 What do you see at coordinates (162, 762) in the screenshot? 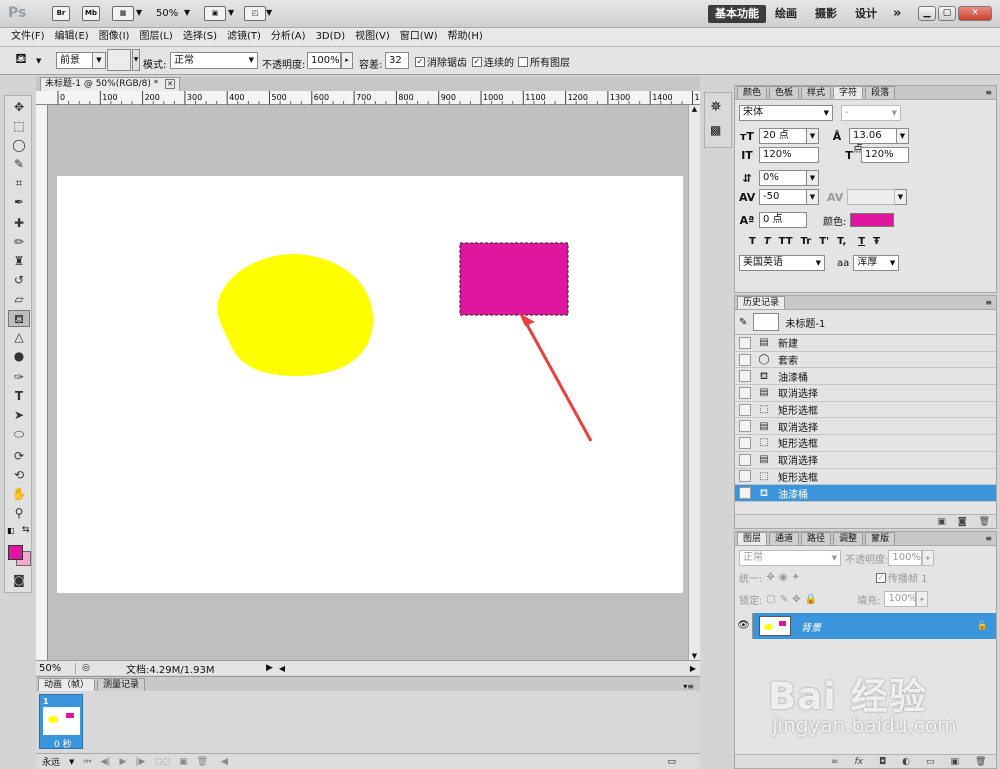
I see `tween-icon: ◌◌` at bounding box center [162, 762].